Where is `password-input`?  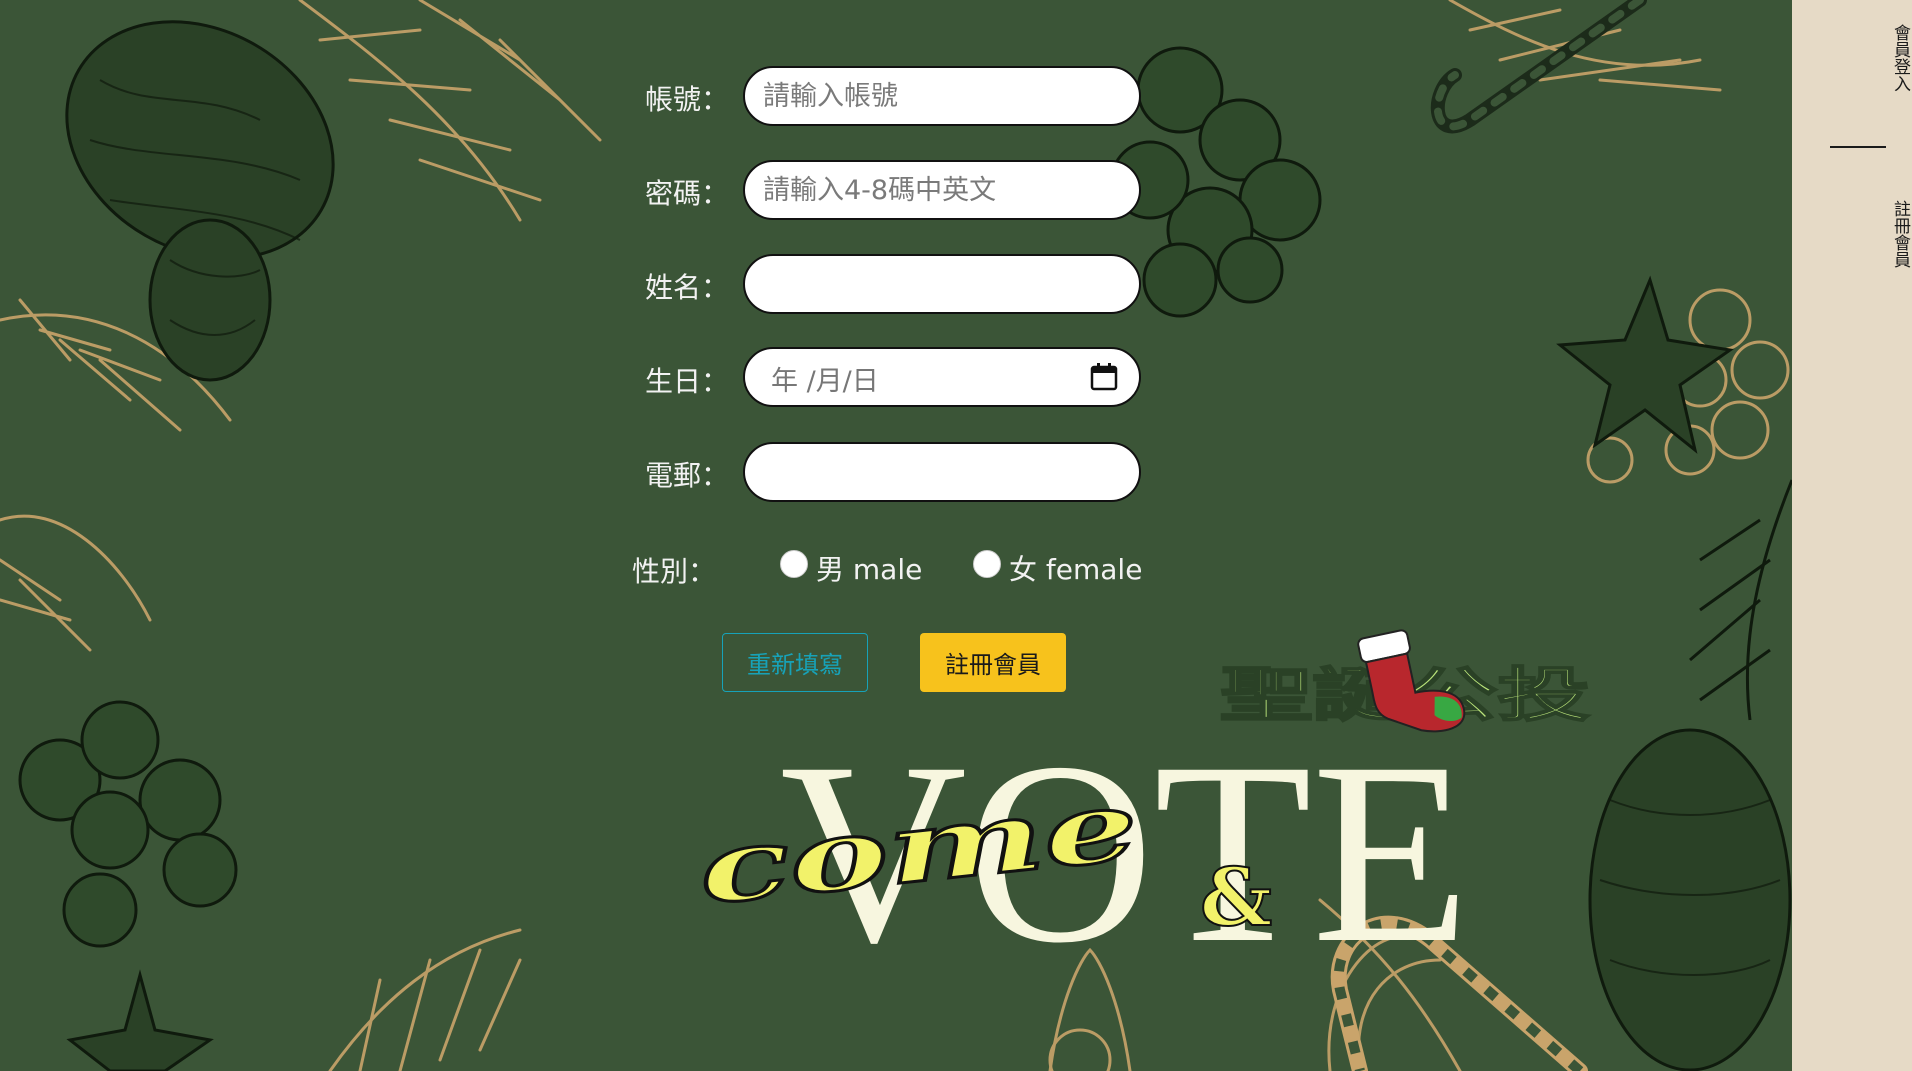 password-input is located at coordinates (942, 190).